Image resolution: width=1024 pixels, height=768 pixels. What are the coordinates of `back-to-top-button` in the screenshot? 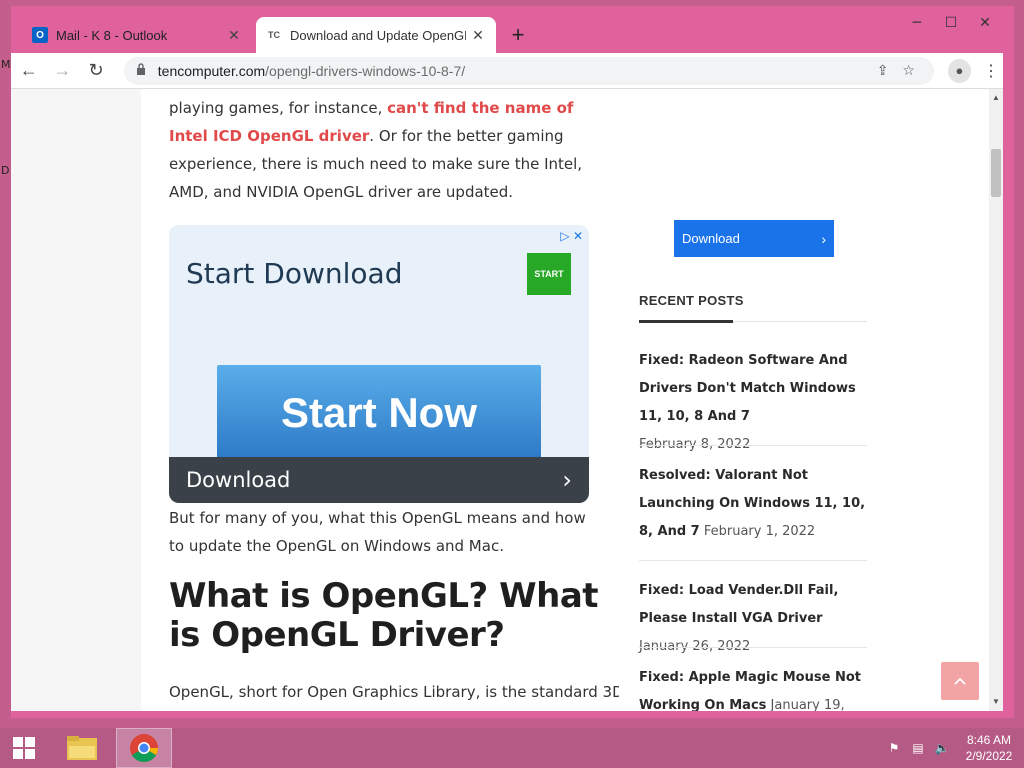 It's located at (960, 681).